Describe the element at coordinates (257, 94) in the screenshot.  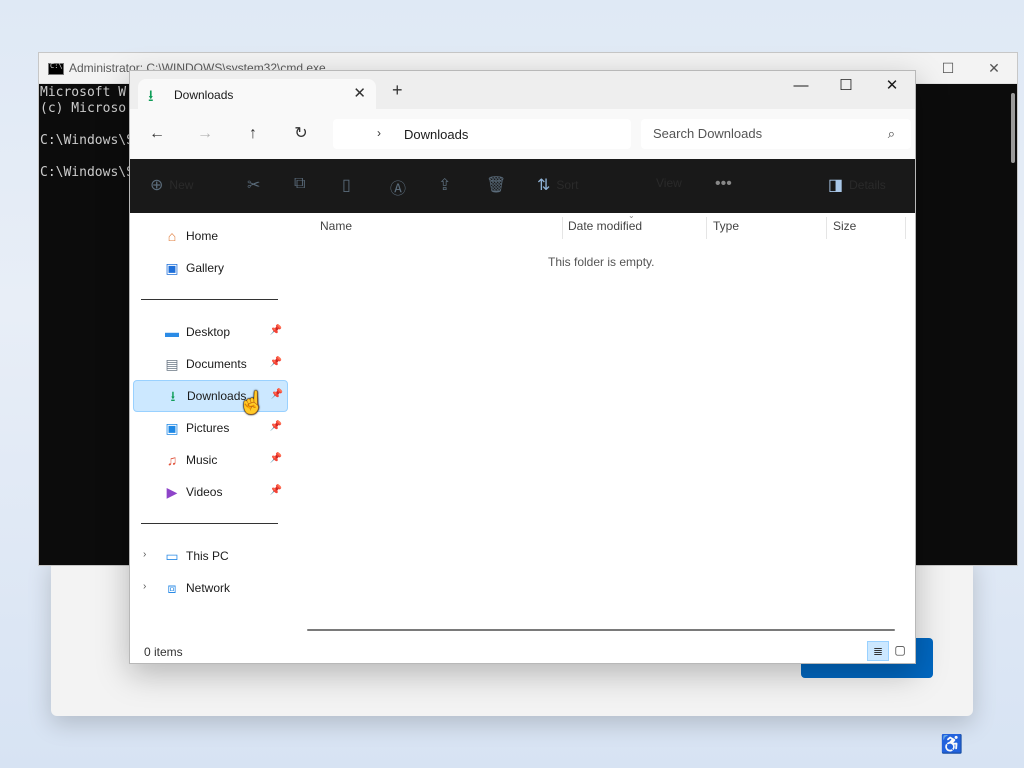
I see `tab-downloads: ⭳ Downloads ✕` at that location.